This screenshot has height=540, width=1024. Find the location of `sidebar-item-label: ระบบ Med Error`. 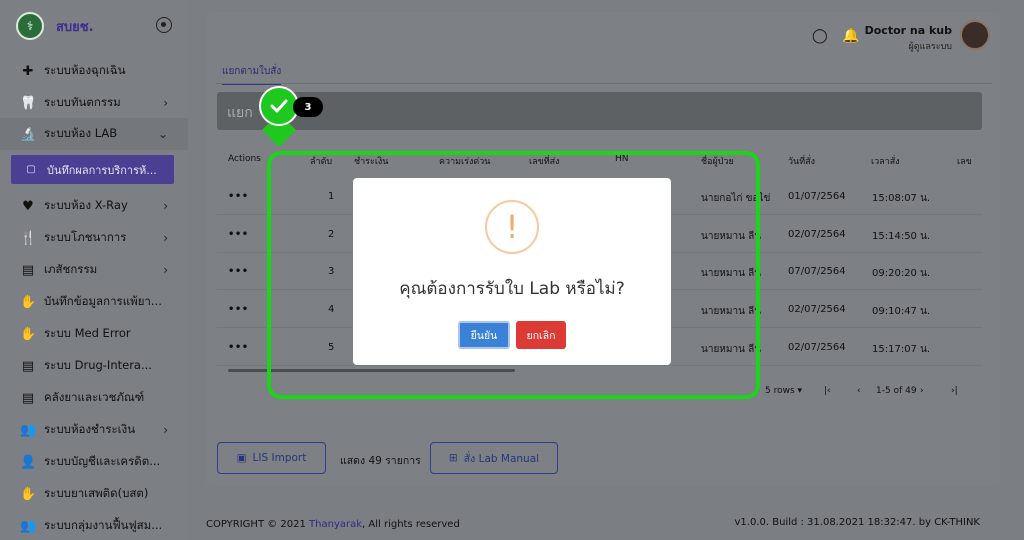

sidebar-item-label: ระบบ Med Error is located at coordinates (87, 333).